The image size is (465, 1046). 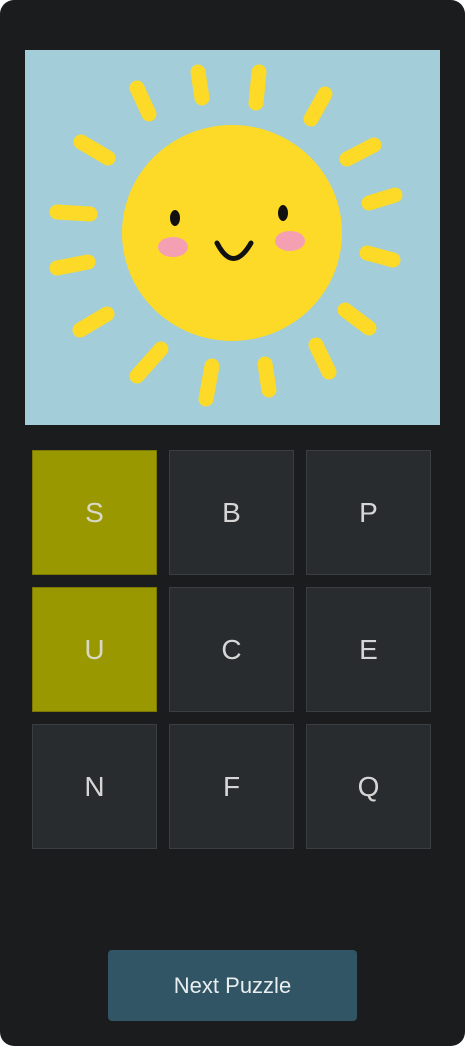 I want to click on left-eye, so click(x=175, y=218).